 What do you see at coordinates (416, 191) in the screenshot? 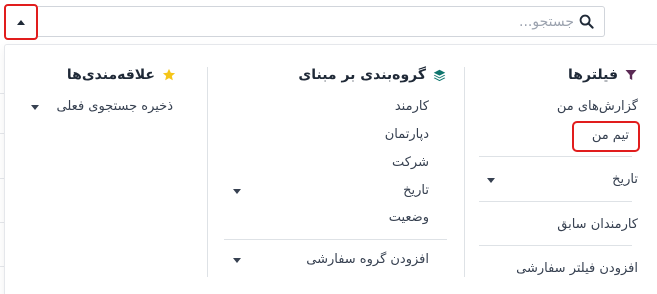
I see `group-by-item-date: تاریخ` at bounding box center [416, 191].